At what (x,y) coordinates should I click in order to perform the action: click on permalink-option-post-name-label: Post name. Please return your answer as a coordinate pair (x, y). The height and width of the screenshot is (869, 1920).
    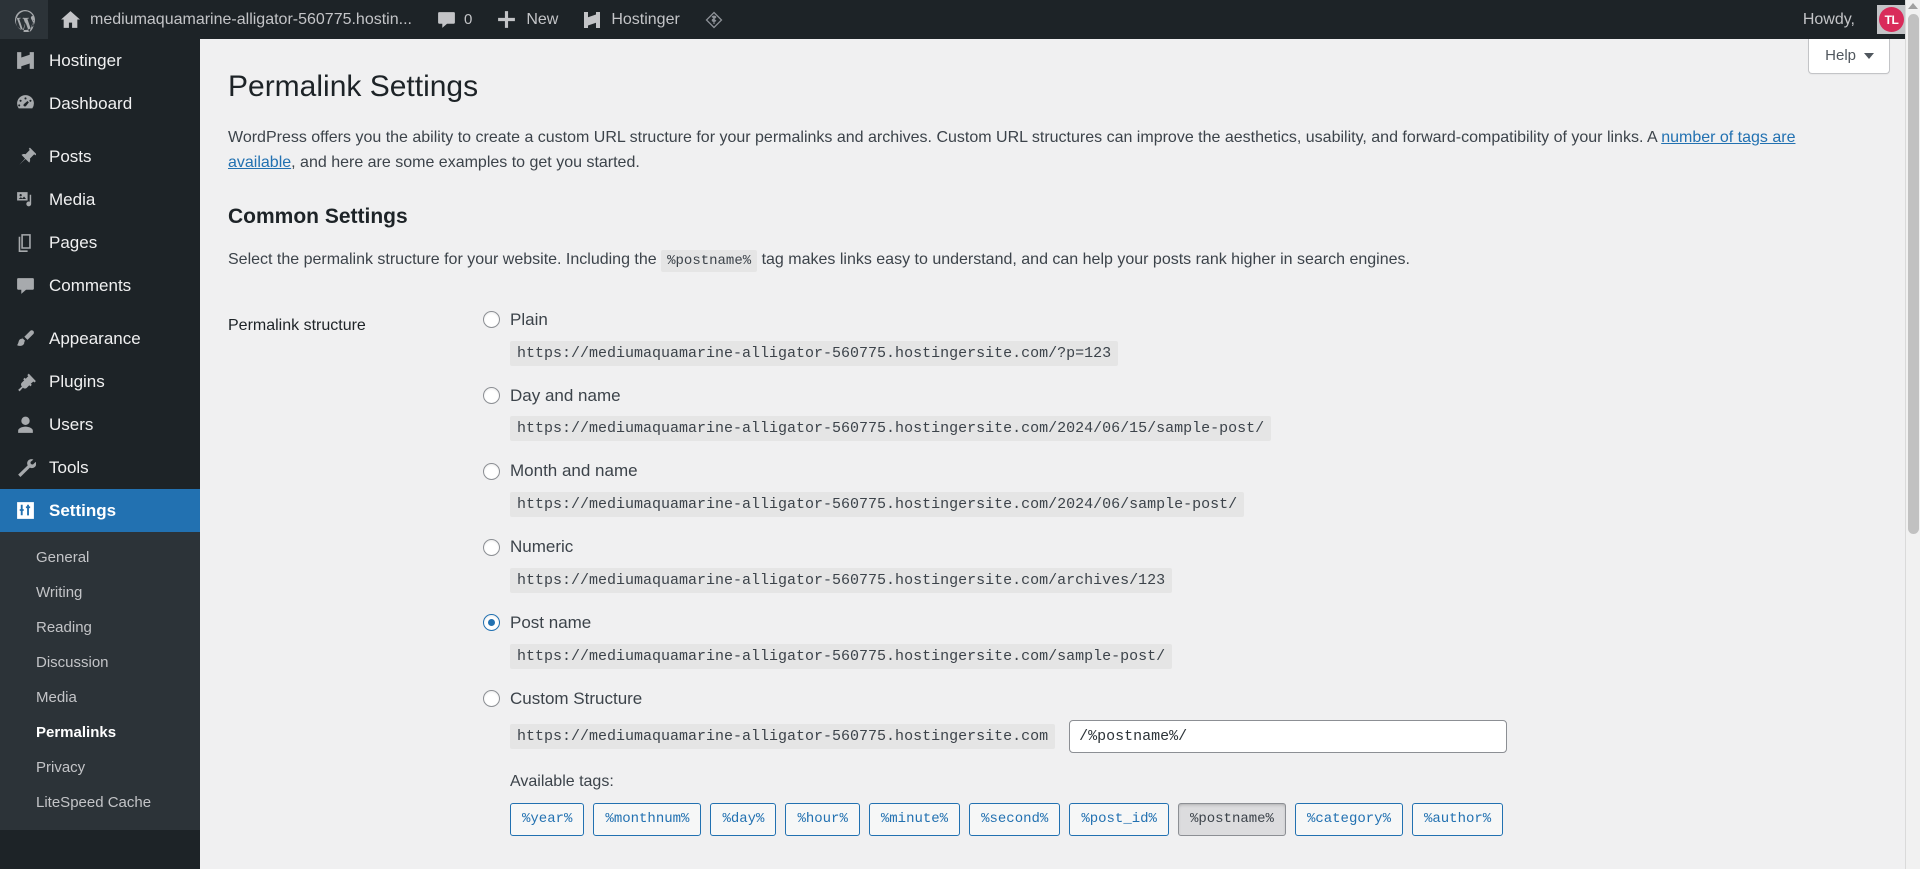
    Looking at the image, I should click on (1150, 623).